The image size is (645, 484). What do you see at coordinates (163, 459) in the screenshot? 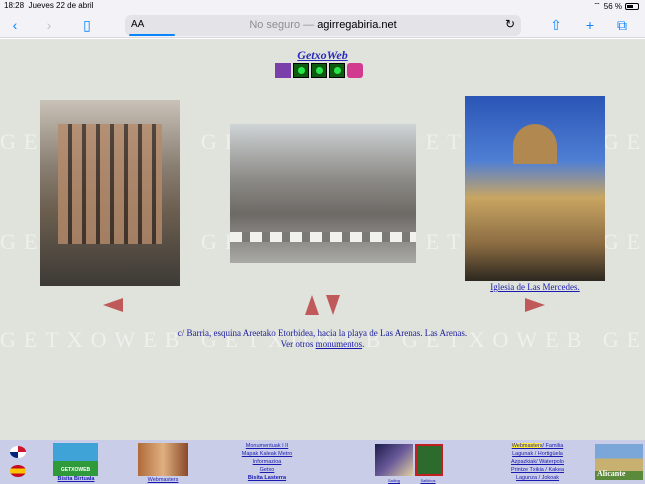
I see `webmasters-thumb` at bounding box center [163, 459].